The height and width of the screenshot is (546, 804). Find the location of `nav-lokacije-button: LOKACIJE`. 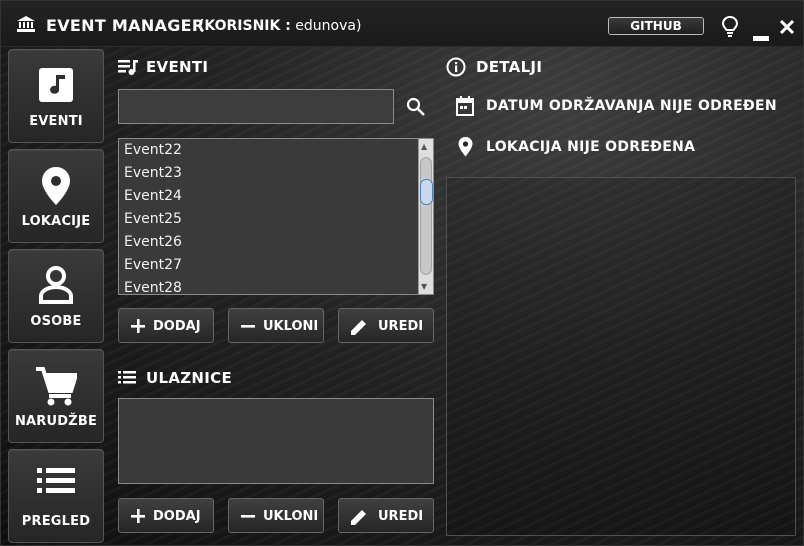

nav-lokacije-button: LOKACIJE is located at coordinates (56, 196).